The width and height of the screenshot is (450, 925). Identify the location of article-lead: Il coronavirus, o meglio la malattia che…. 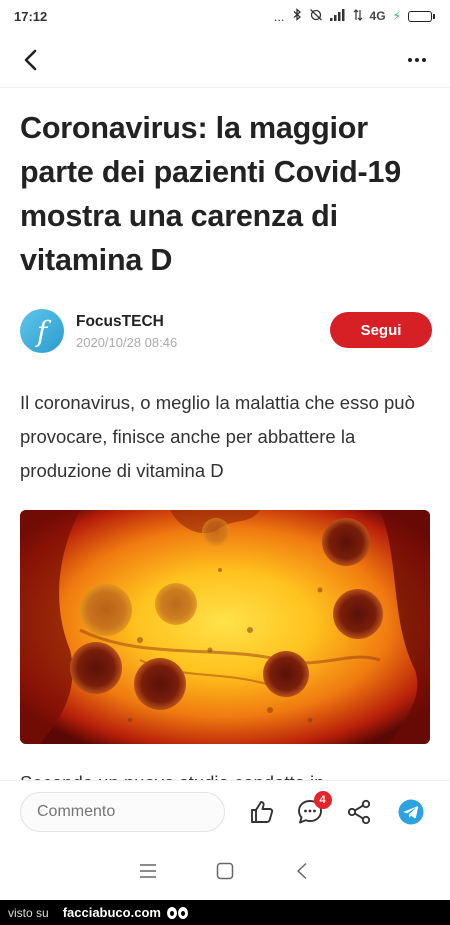
(217, 436).